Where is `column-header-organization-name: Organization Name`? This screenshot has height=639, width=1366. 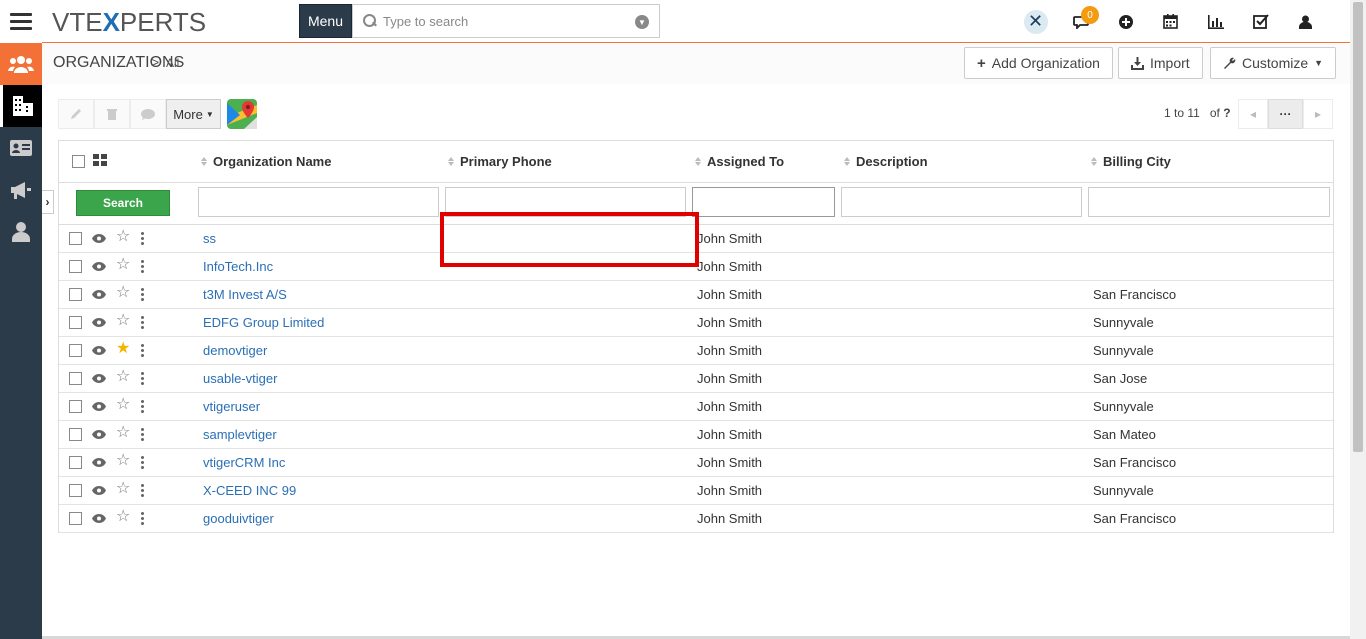
column-header-organization-name: Organization Name is located at coordinates (266, 161).